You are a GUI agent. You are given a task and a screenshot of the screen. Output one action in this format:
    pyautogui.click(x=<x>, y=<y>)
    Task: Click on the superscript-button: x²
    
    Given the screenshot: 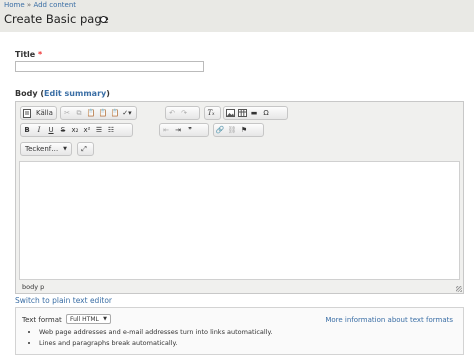 What is the action you would take?
    pyautogui.click(x=87, y=130)
    